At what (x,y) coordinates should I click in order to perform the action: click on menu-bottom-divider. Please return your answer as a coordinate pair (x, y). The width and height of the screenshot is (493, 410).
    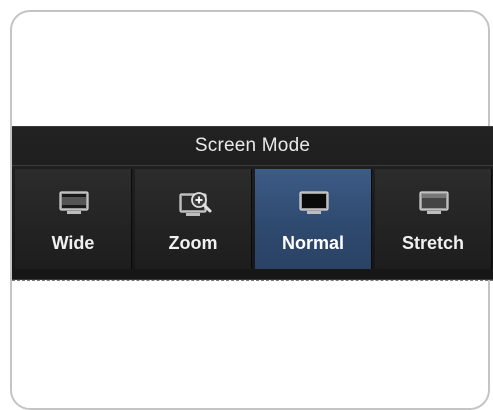
    Looking at the image, I should click on (252, 280).